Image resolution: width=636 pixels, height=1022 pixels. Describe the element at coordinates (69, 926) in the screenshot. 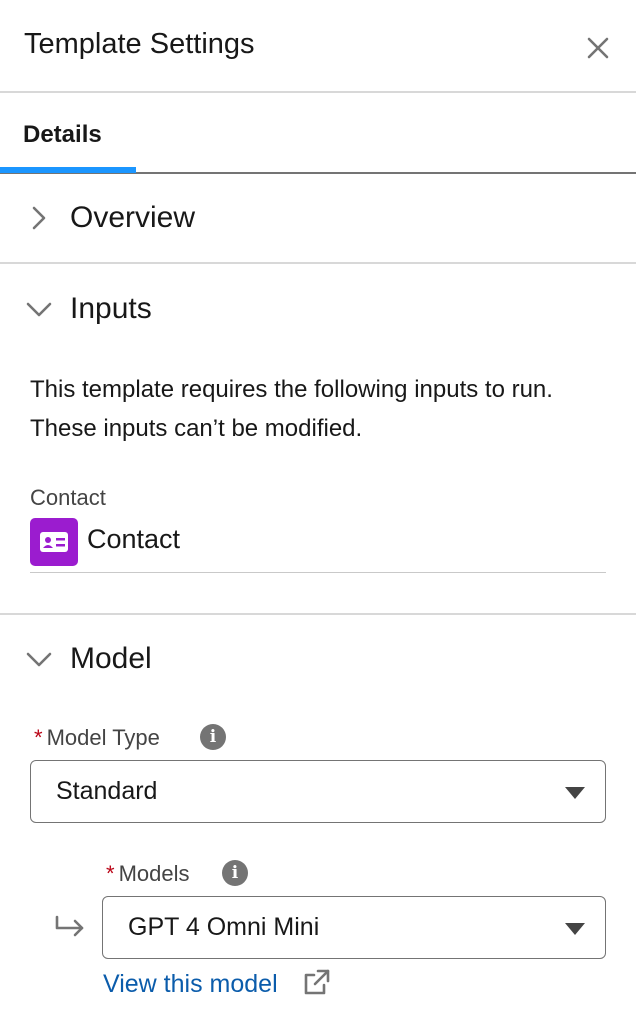

I see `branch-arrow-icon` at that location.